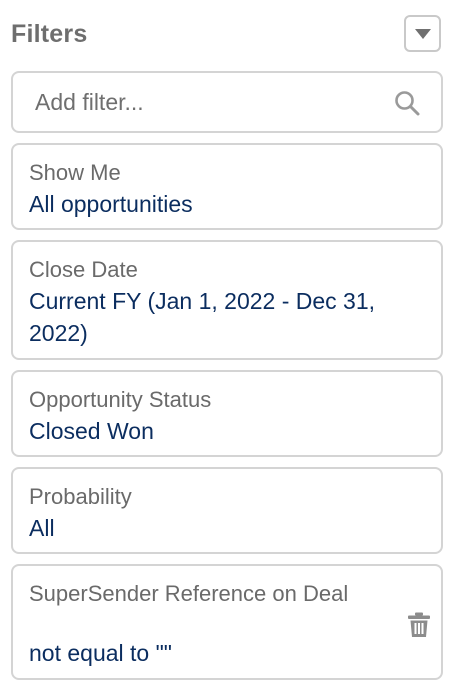  What do you see at coordinates (111, 204) in the screenshot?
I see `filter-value: All opportunities` at bounding box center [111, 204].